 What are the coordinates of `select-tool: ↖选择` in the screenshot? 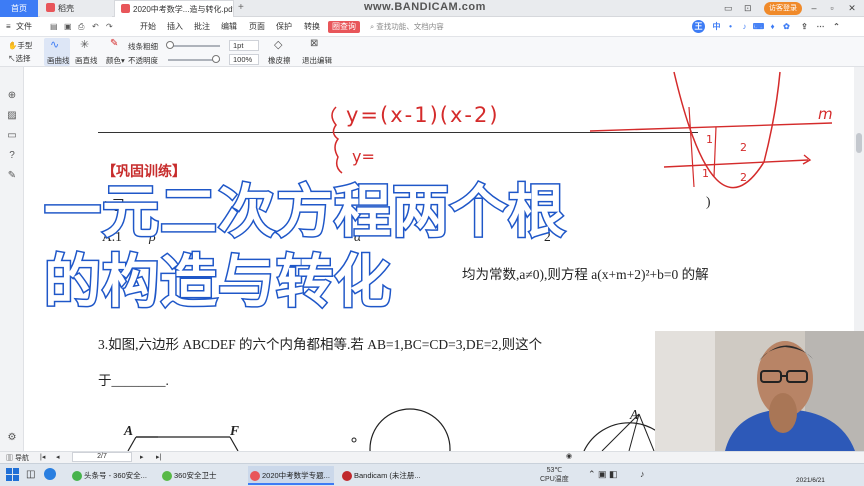 It's located at (19, 58).